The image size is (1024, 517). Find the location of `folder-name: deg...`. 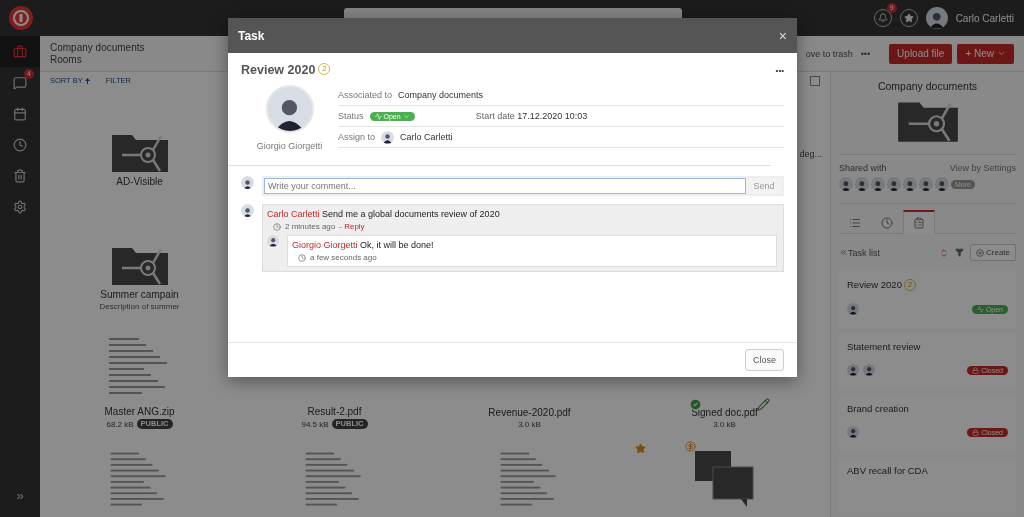

folder-name: deg... is located at coordinates (810, 154).